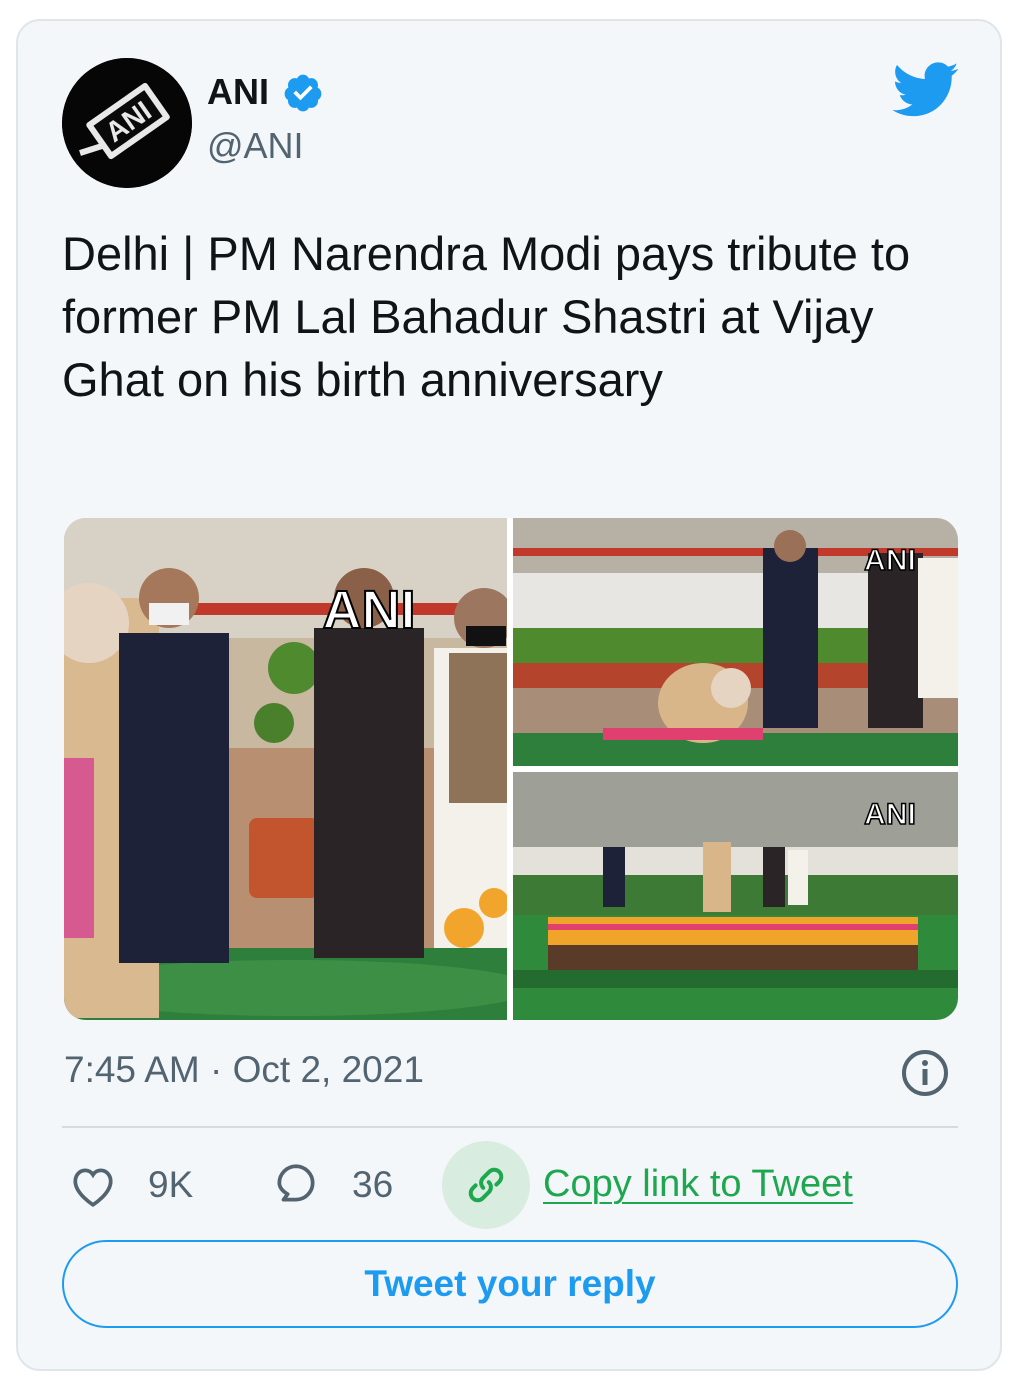 Image resolution: width=1032 pixels, height=1387 pixels. What do you see at coordinates (255, 146) in the screenshot?
I see `author-handle: @ANI` at bounding box center [255, 146].